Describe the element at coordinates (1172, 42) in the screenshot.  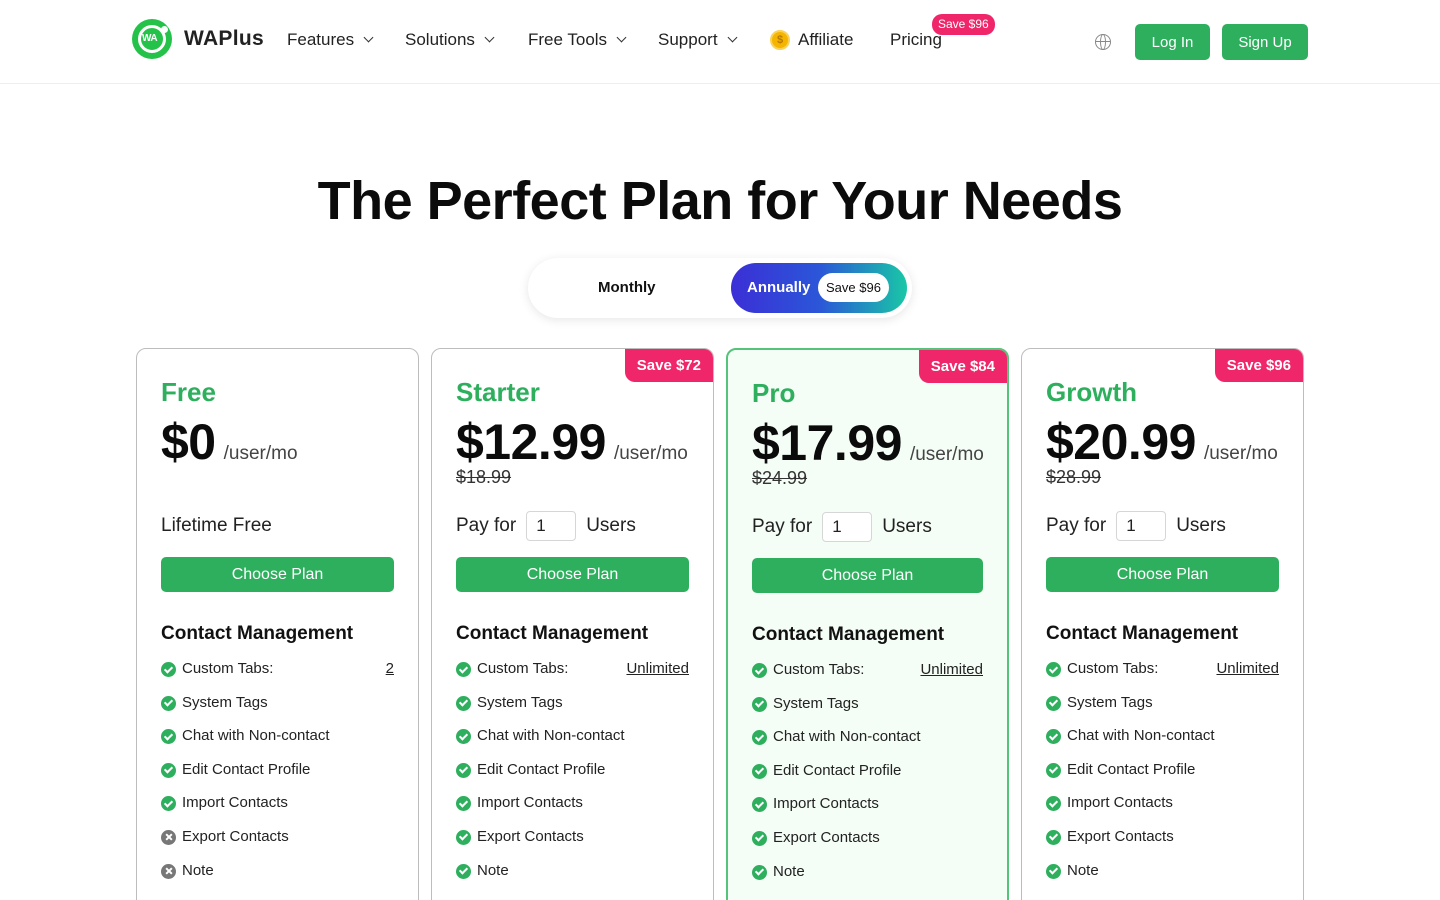
I see `login-button: Log In` at that location.